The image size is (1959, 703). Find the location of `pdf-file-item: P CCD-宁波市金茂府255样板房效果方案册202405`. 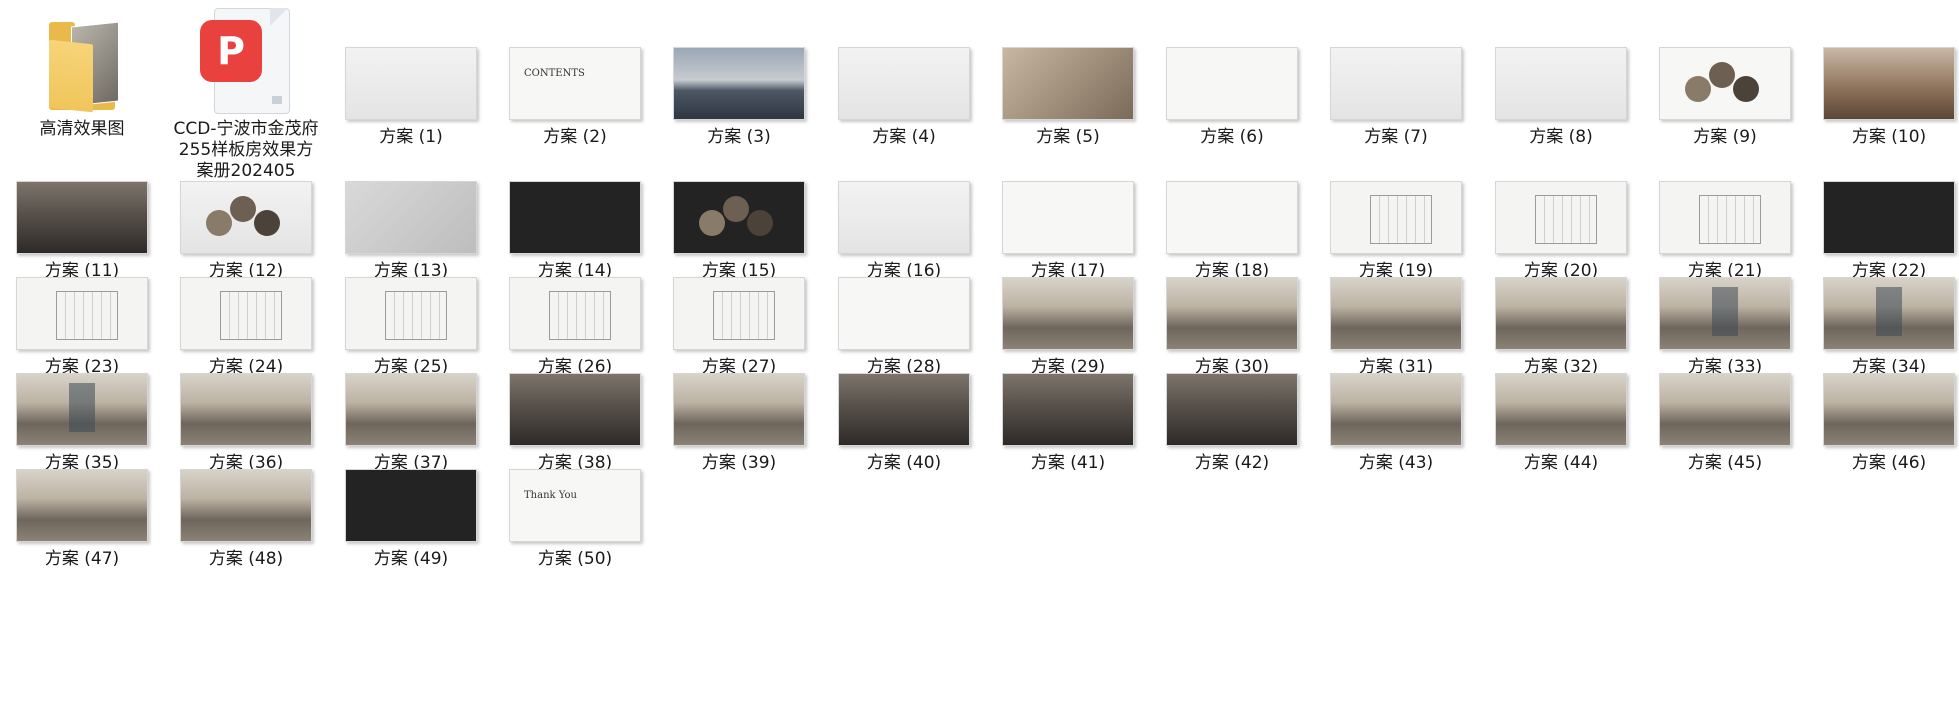

pdf-file-item: P CCD-宁波市金茂府255样板房效果方案册202405 is located at coordinates (246, 95).